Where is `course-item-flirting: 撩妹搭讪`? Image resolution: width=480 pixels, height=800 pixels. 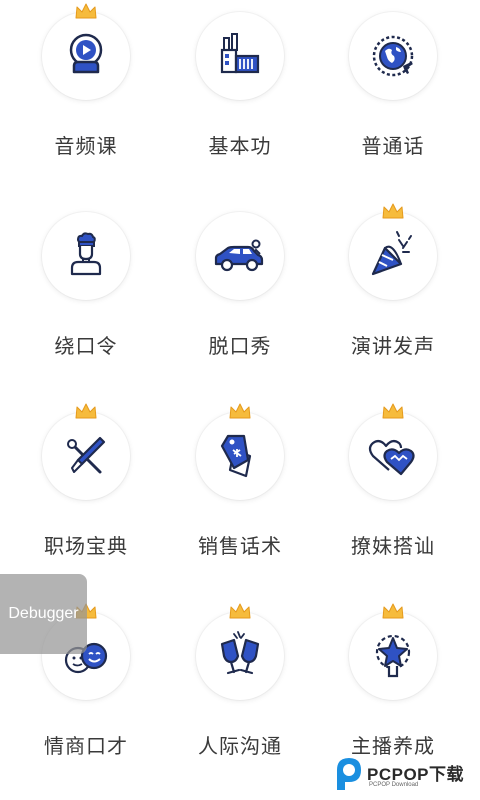 course-item-flirting: 撩妹搭讪 is located at coordinates (393, 496).